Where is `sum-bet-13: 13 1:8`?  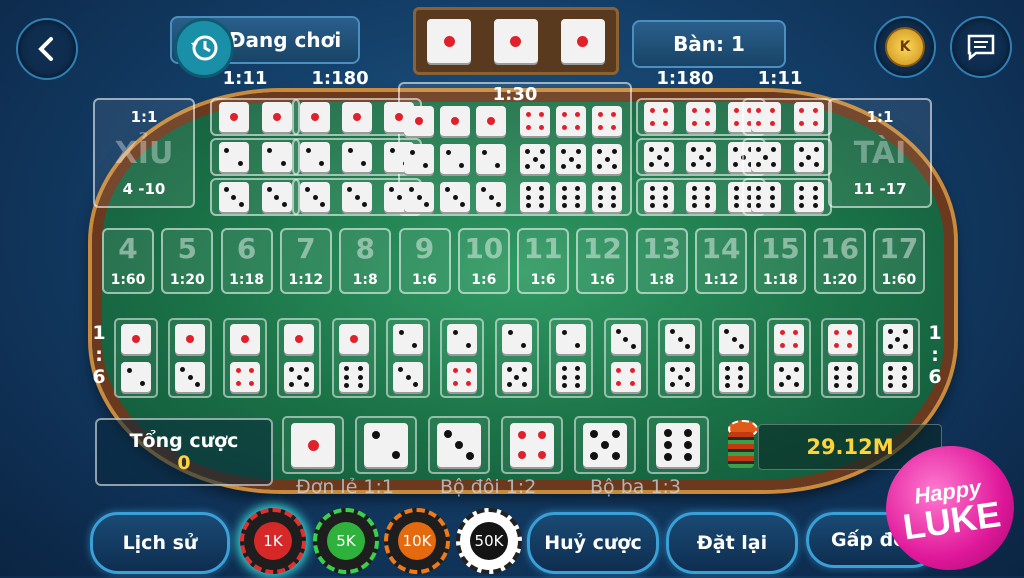
sum-bet-13: 13 1:8 is located at coordinates (661, 261).